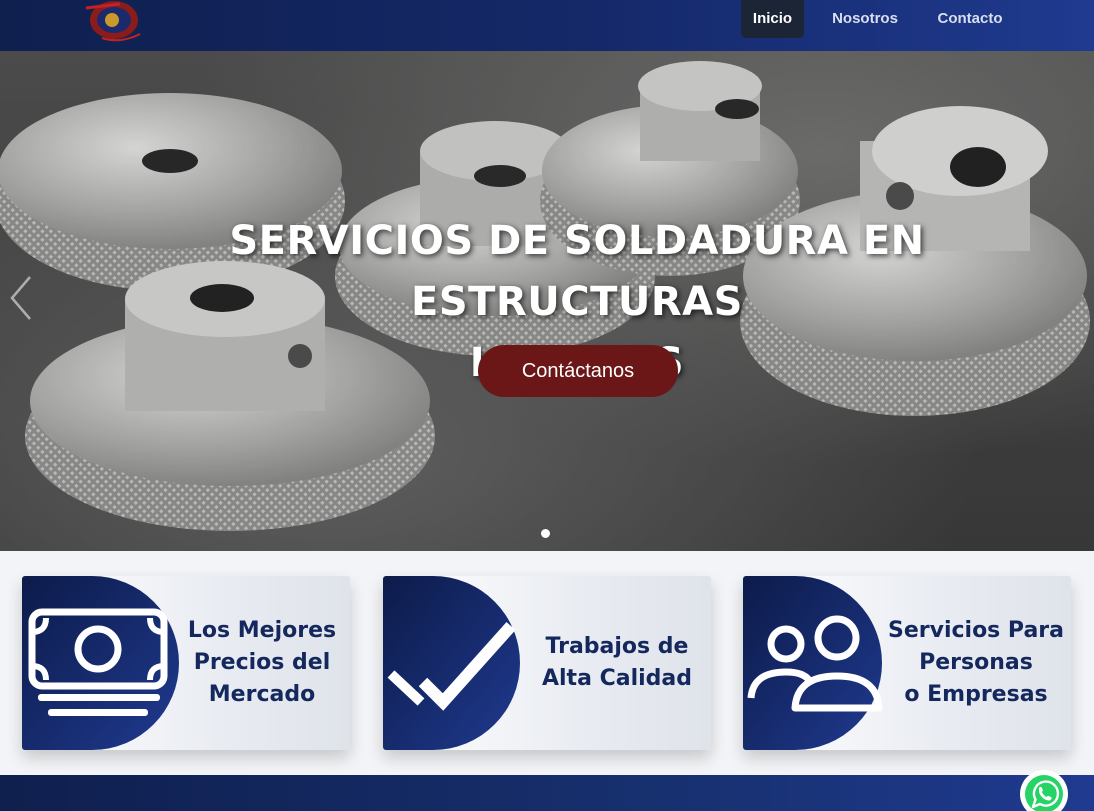  Describe the element at coordinates (976, 630) in the screenshot. I see `feature-services-line-1: Servicios Para` at that location.